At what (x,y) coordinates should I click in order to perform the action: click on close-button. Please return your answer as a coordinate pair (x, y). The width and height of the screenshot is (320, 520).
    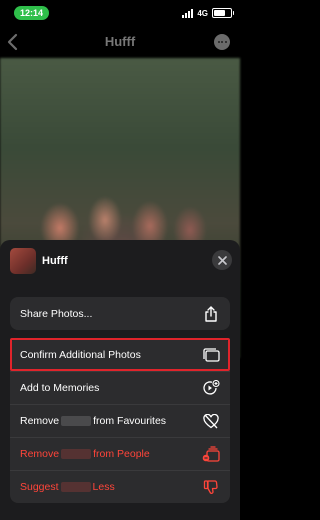
    Looking at the image, I should click on (222, 260).